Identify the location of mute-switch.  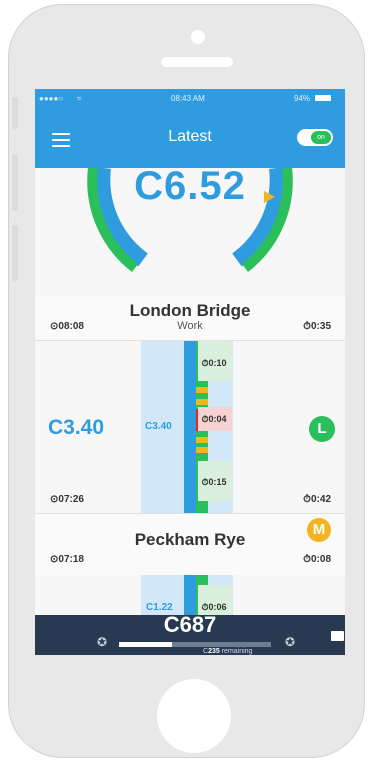
(15, 113).